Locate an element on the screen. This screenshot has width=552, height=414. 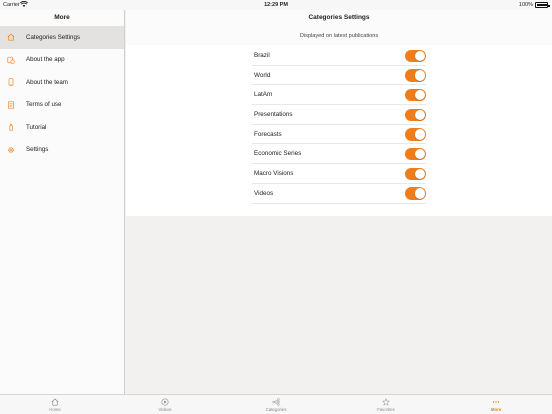
tab-label: Videos is located at coordinates (165, 409).